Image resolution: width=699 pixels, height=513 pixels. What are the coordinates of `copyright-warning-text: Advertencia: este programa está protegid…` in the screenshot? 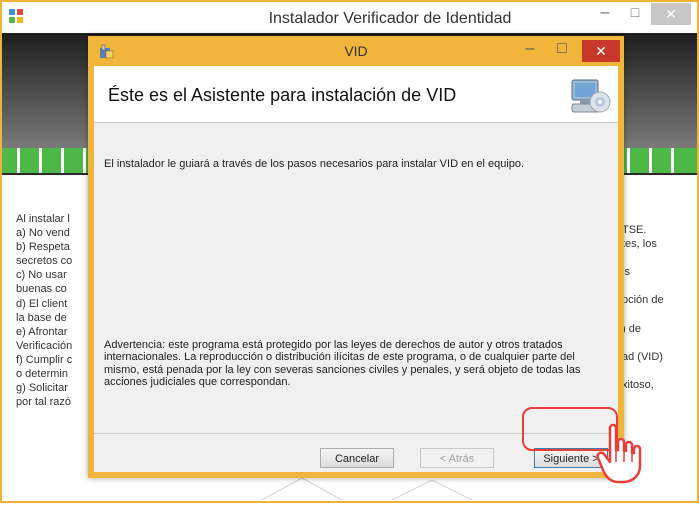 It's located at (342, 364).